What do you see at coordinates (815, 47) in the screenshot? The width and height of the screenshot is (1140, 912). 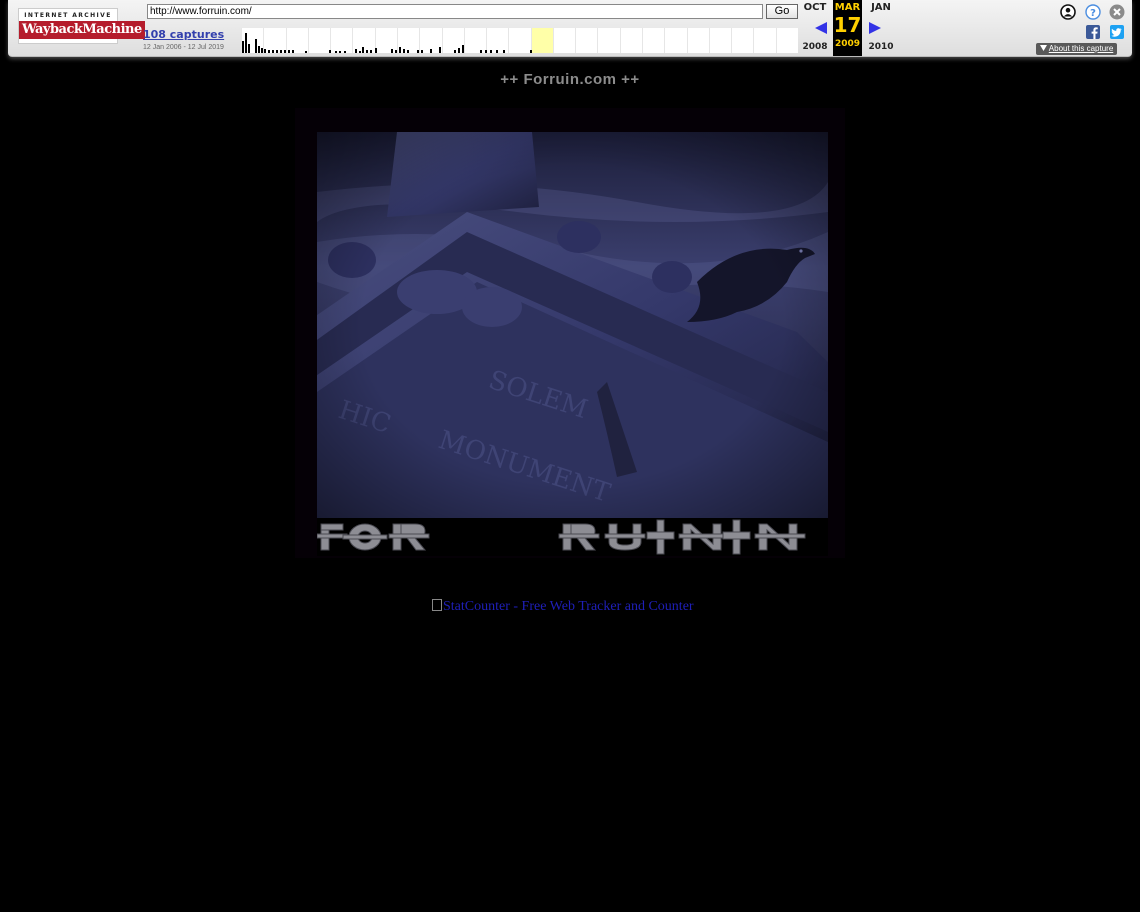 I see `prev-year-link: 2008` at bounding box center [815, 47].